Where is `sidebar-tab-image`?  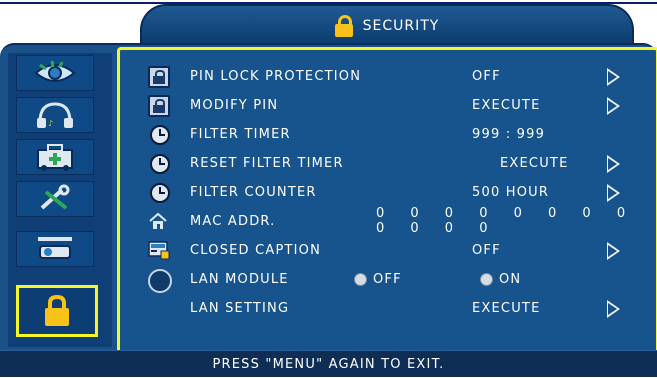
sidebar-tab-image is located at coordinates (55, 73).